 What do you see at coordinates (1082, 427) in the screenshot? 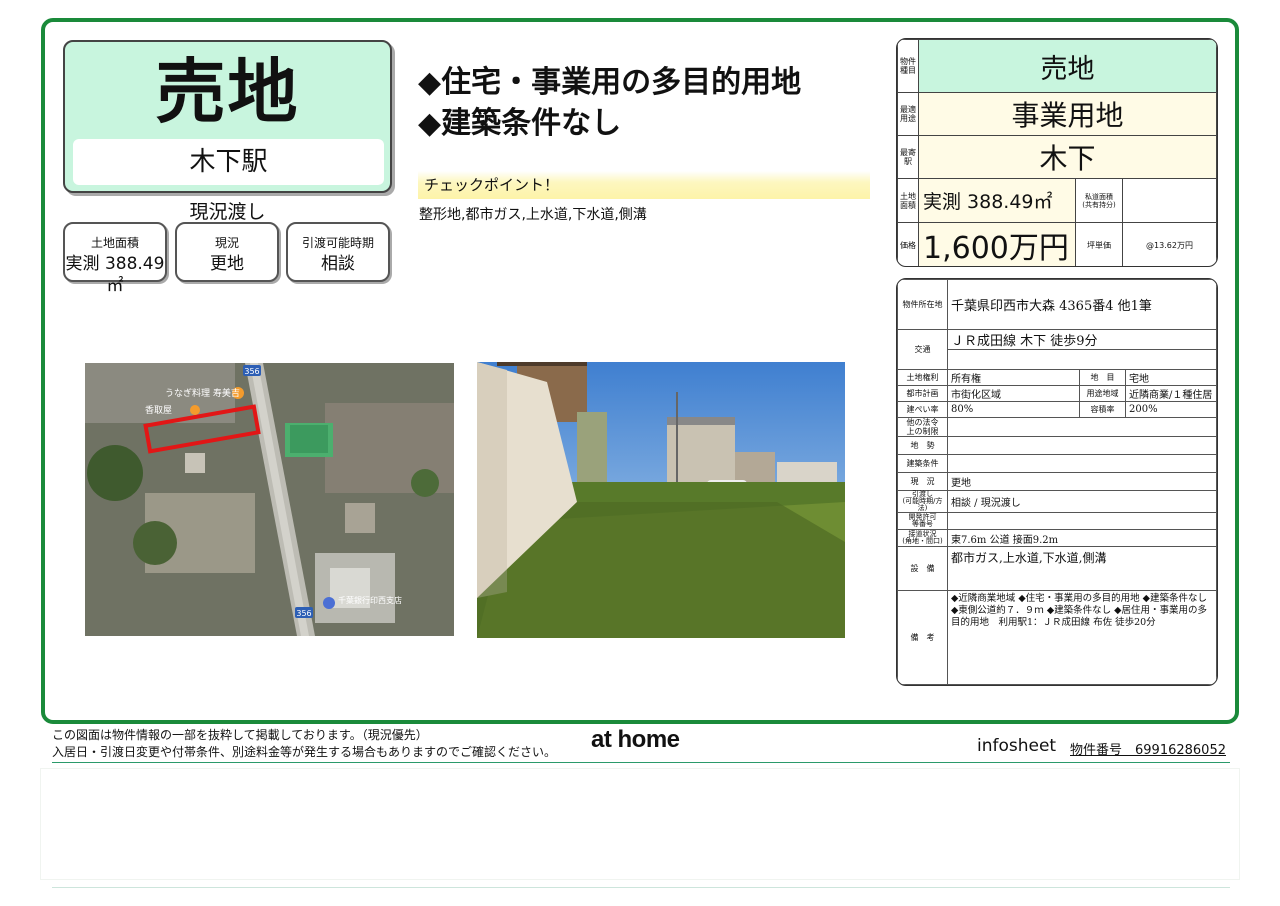
I see `law-restriction-value` at bounding box center [1082, 427].